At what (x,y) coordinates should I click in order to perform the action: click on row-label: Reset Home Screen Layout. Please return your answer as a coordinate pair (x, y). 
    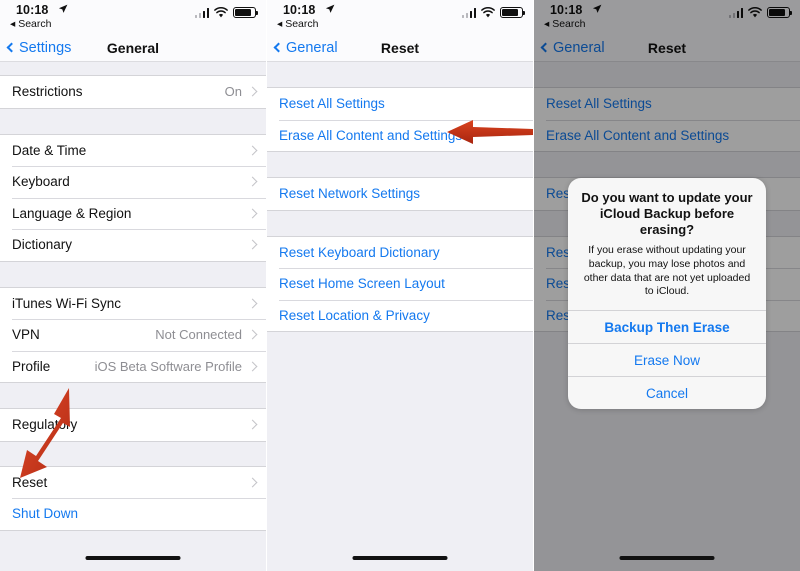
    Looking at the image, I should click on (362, 284).